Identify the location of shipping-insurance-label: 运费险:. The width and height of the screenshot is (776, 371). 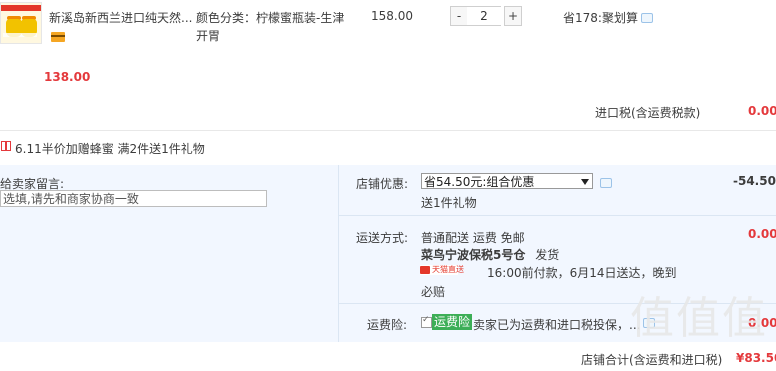
(387, 325).